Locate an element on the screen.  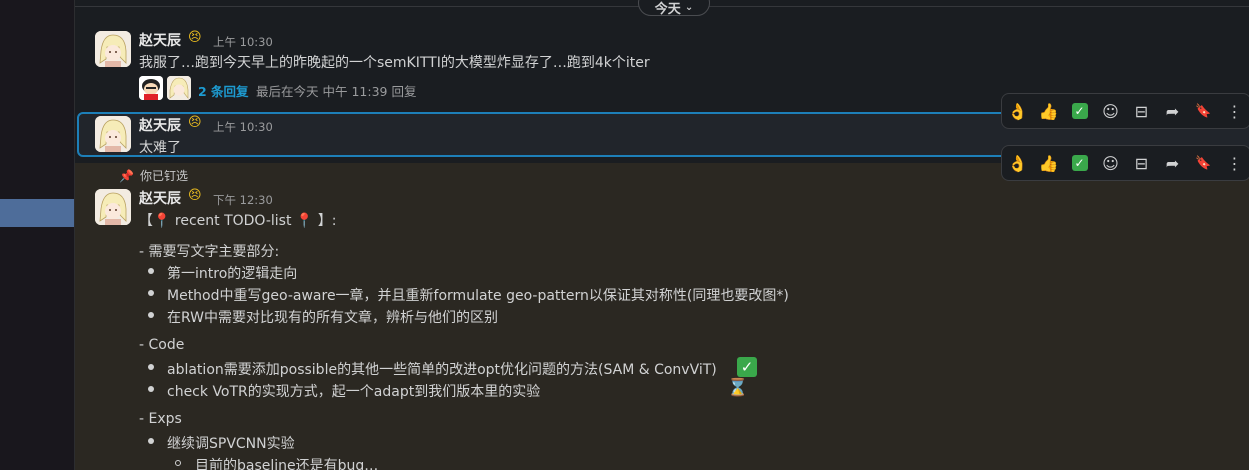
date-divider-button: 今天 ⌄ is located at coordinates (674, 8).